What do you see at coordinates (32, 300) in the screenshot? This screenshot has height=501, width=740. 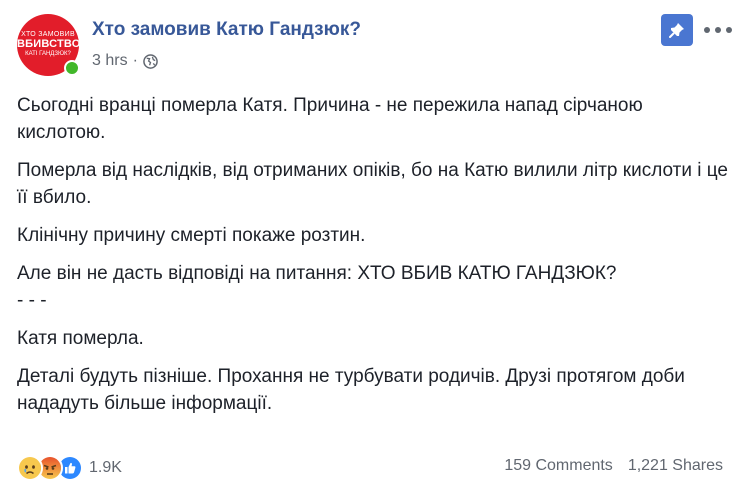 I see `post-paragraph-5: - - -` at bounding box center [32, 300].